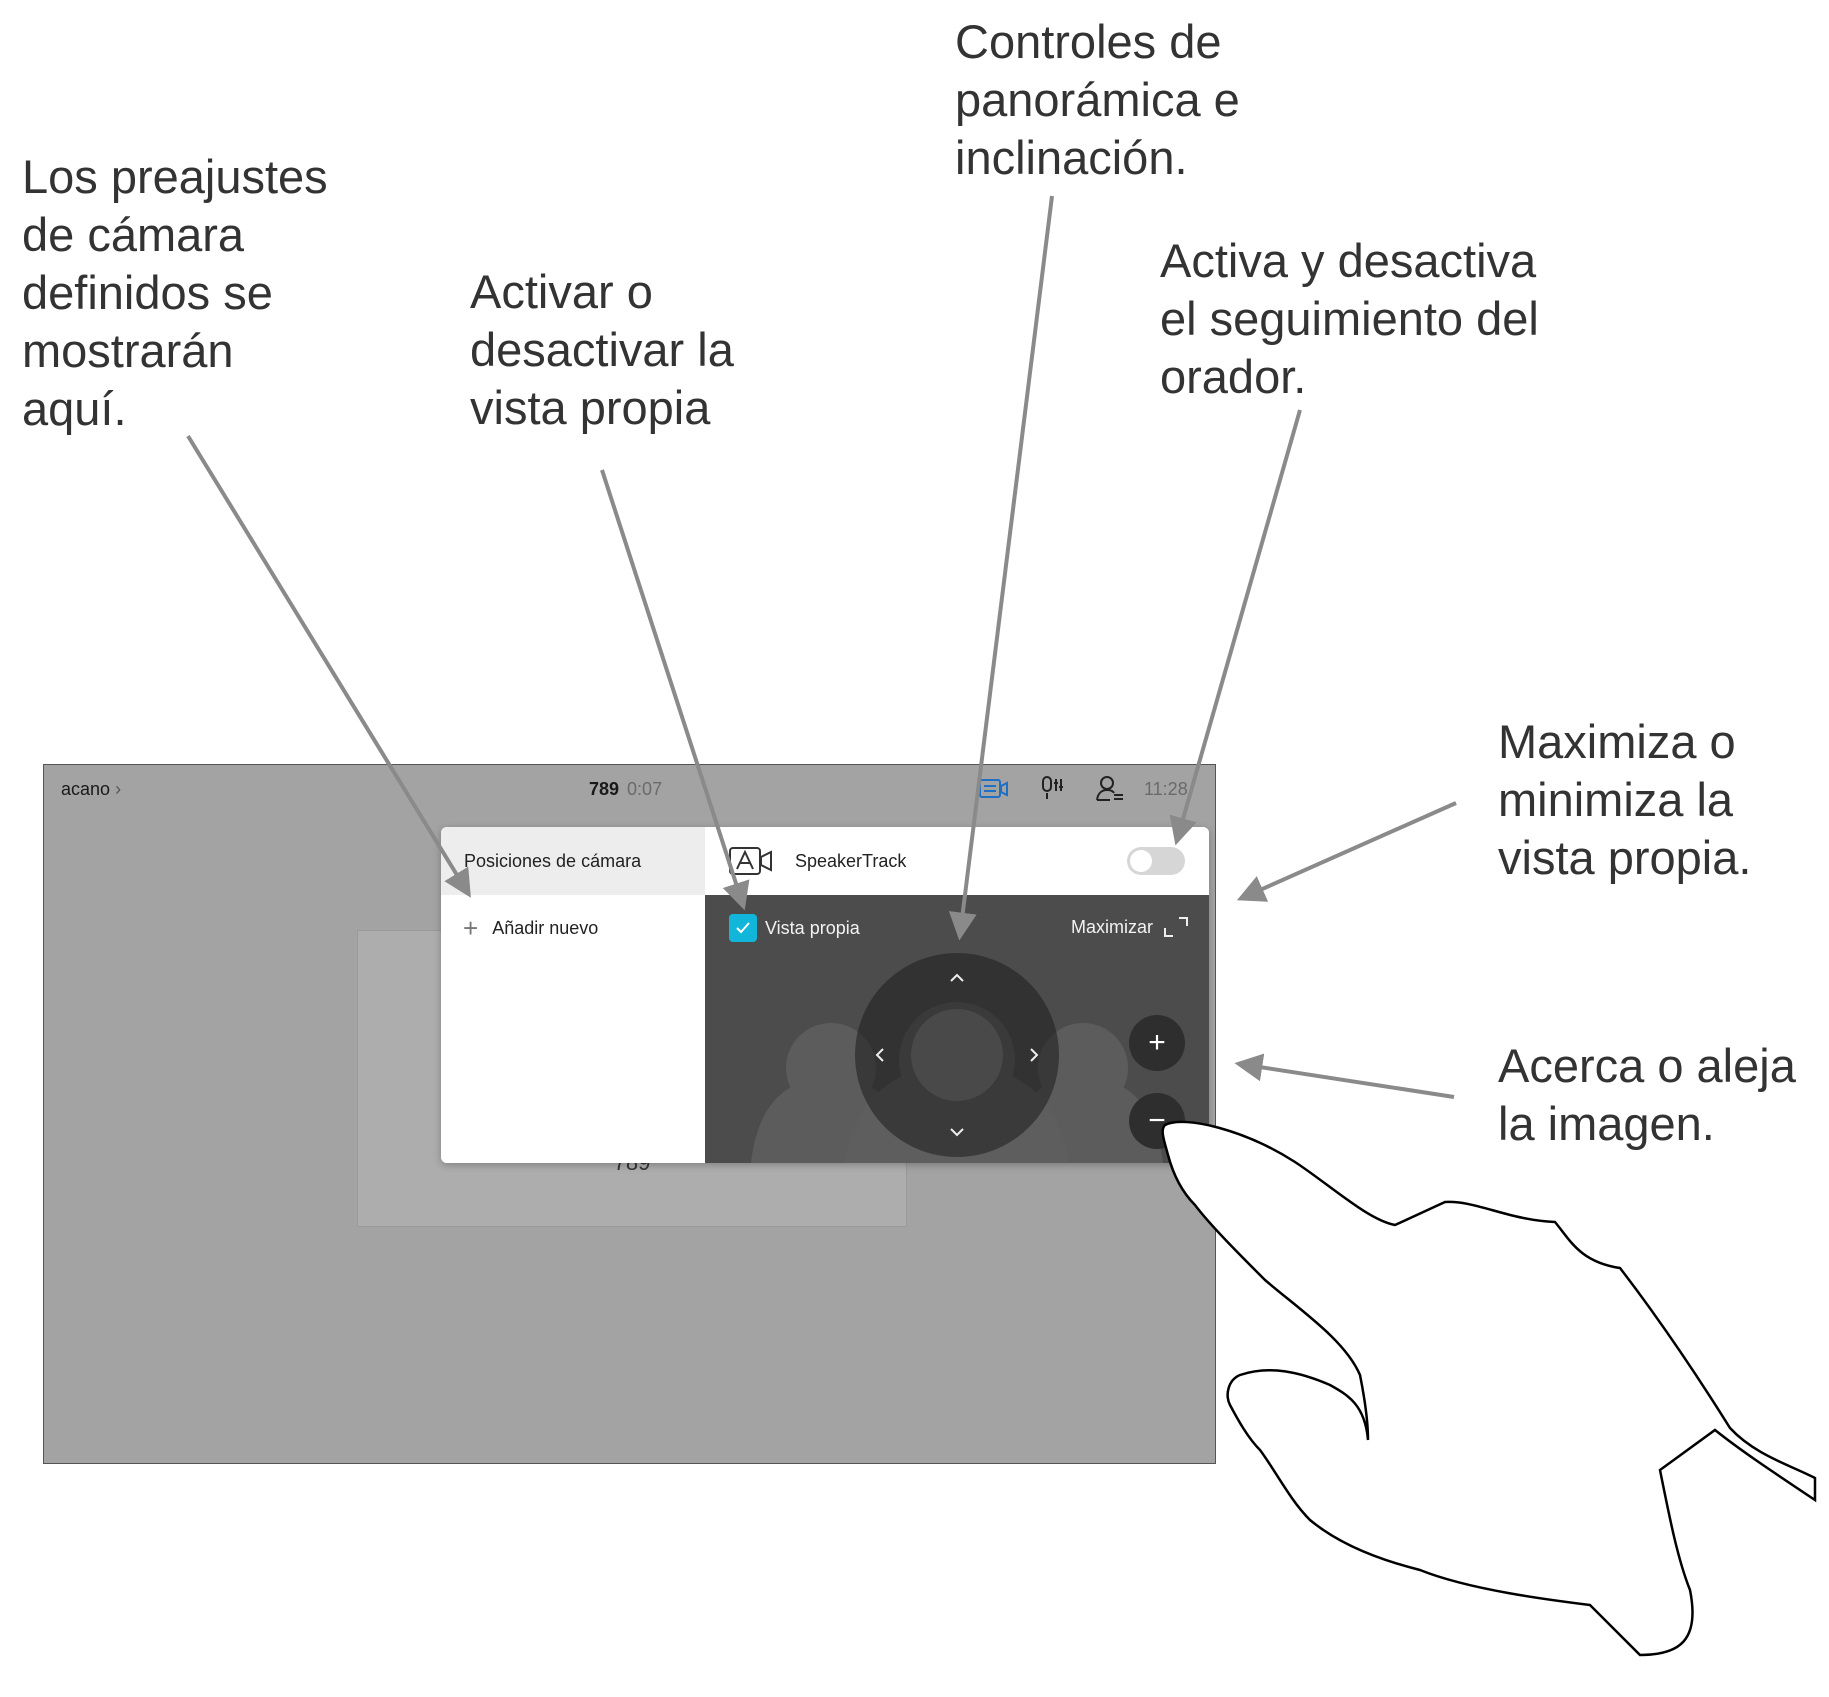  I want to click on pan-tilt-center, so click(957, 1055).